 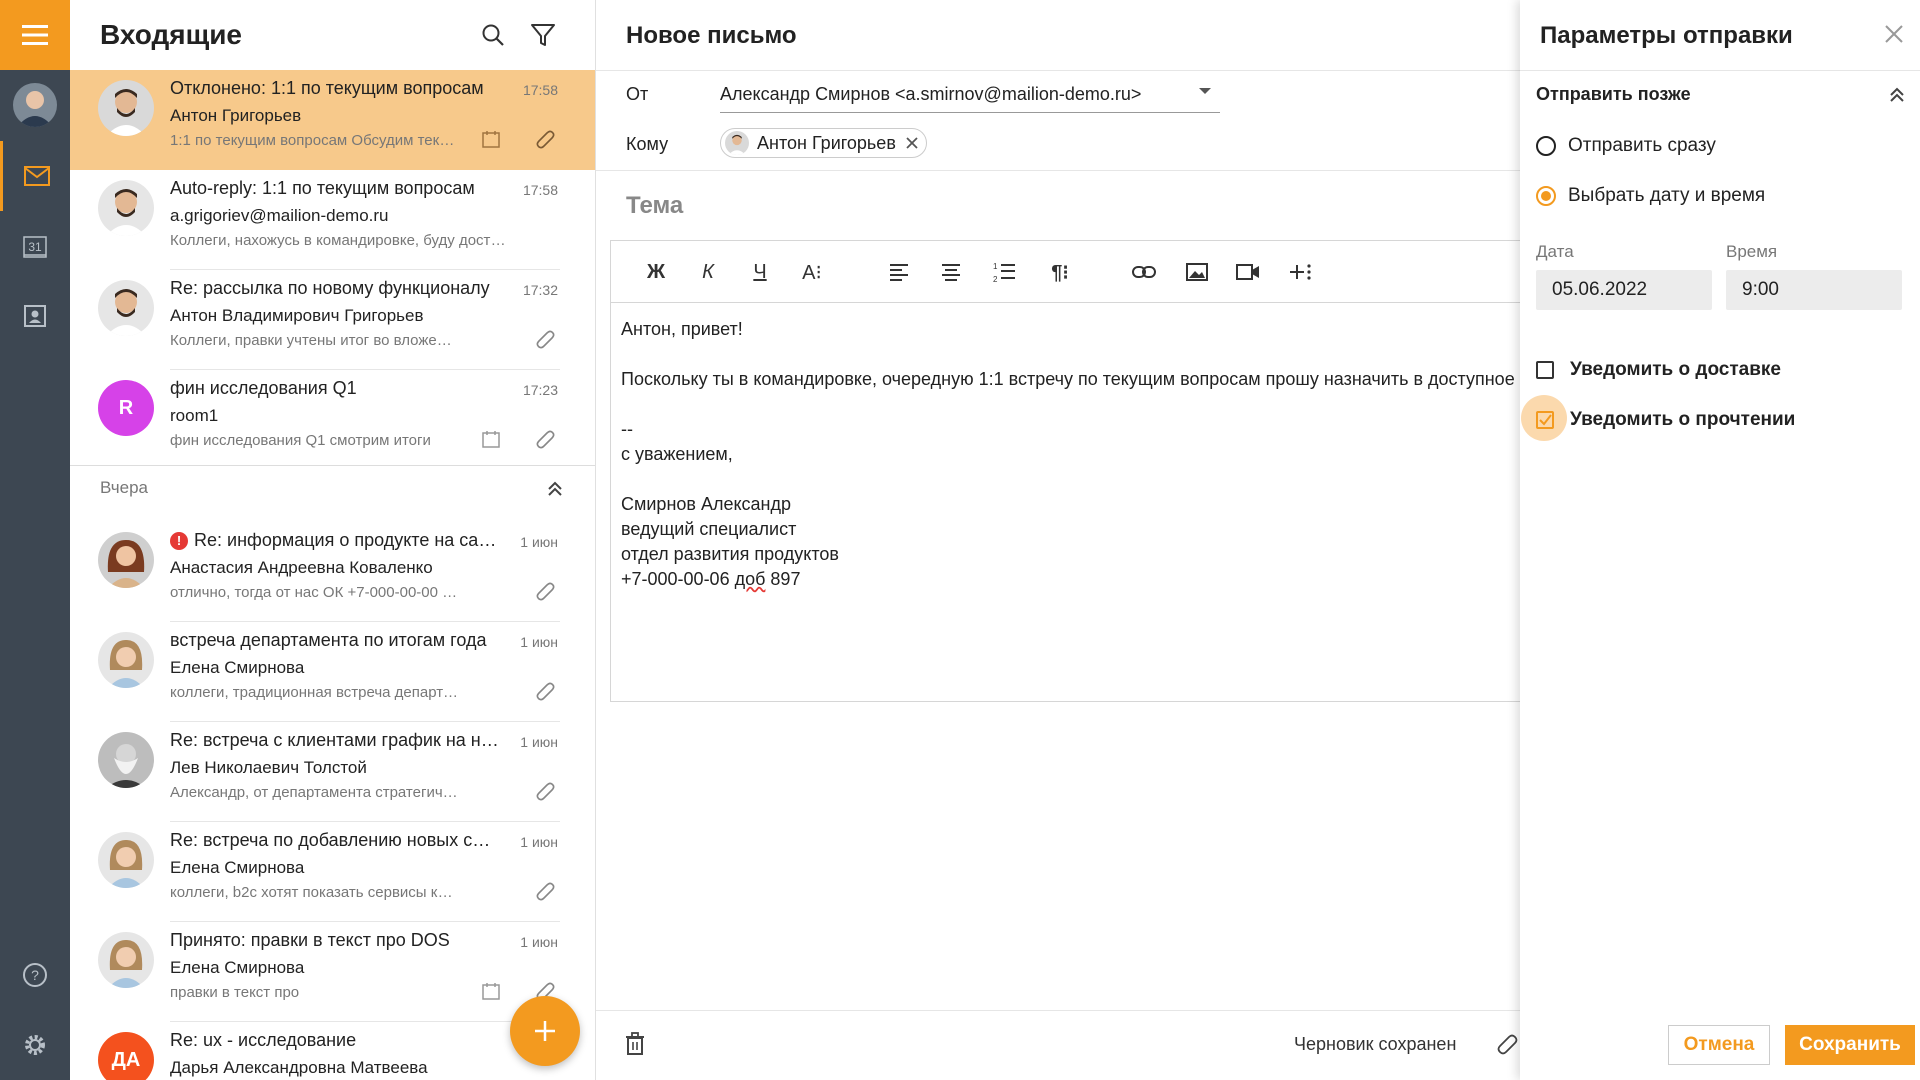 What do you see at coordinates (297, 315) in the screenshot?
I see `message-sender: Антон Владимирович Григорьев` at bounding box center [297, 315].